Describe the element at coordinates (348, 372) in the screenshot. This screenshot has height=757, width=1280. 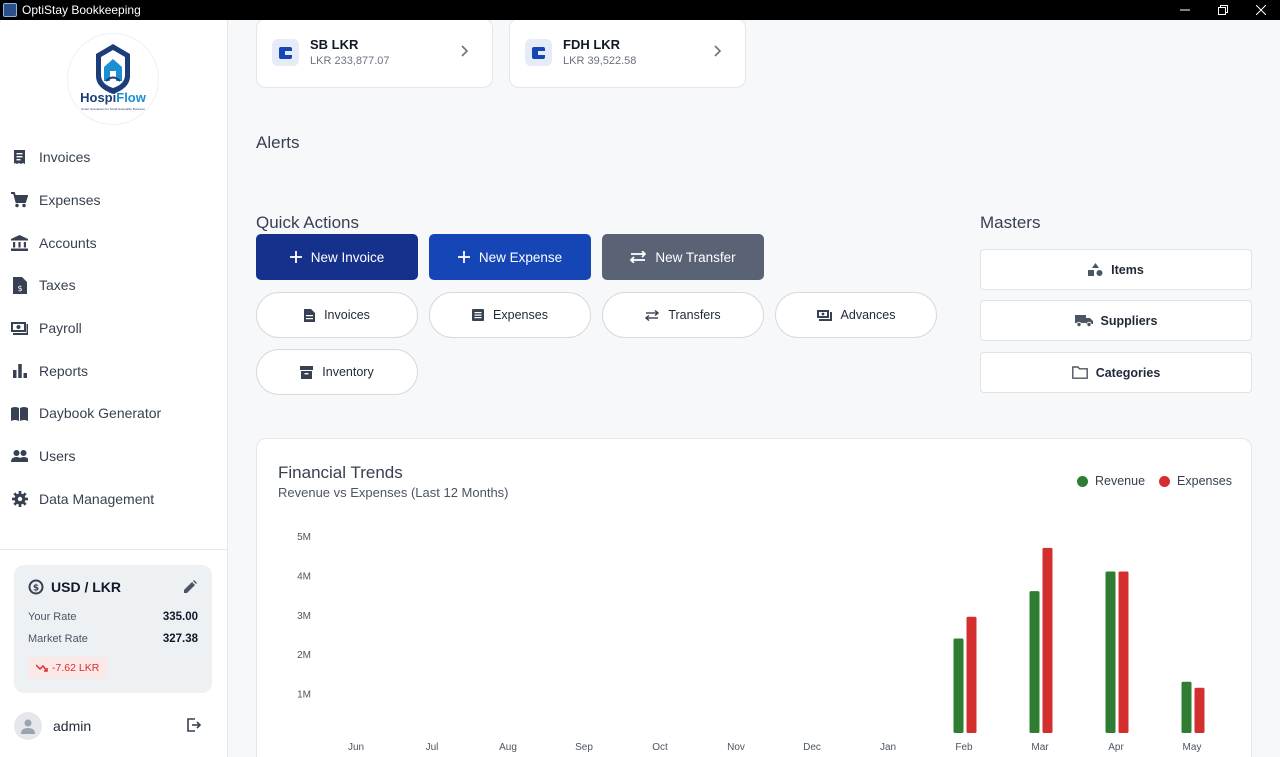
I see `button-label: Inventory` at that location.